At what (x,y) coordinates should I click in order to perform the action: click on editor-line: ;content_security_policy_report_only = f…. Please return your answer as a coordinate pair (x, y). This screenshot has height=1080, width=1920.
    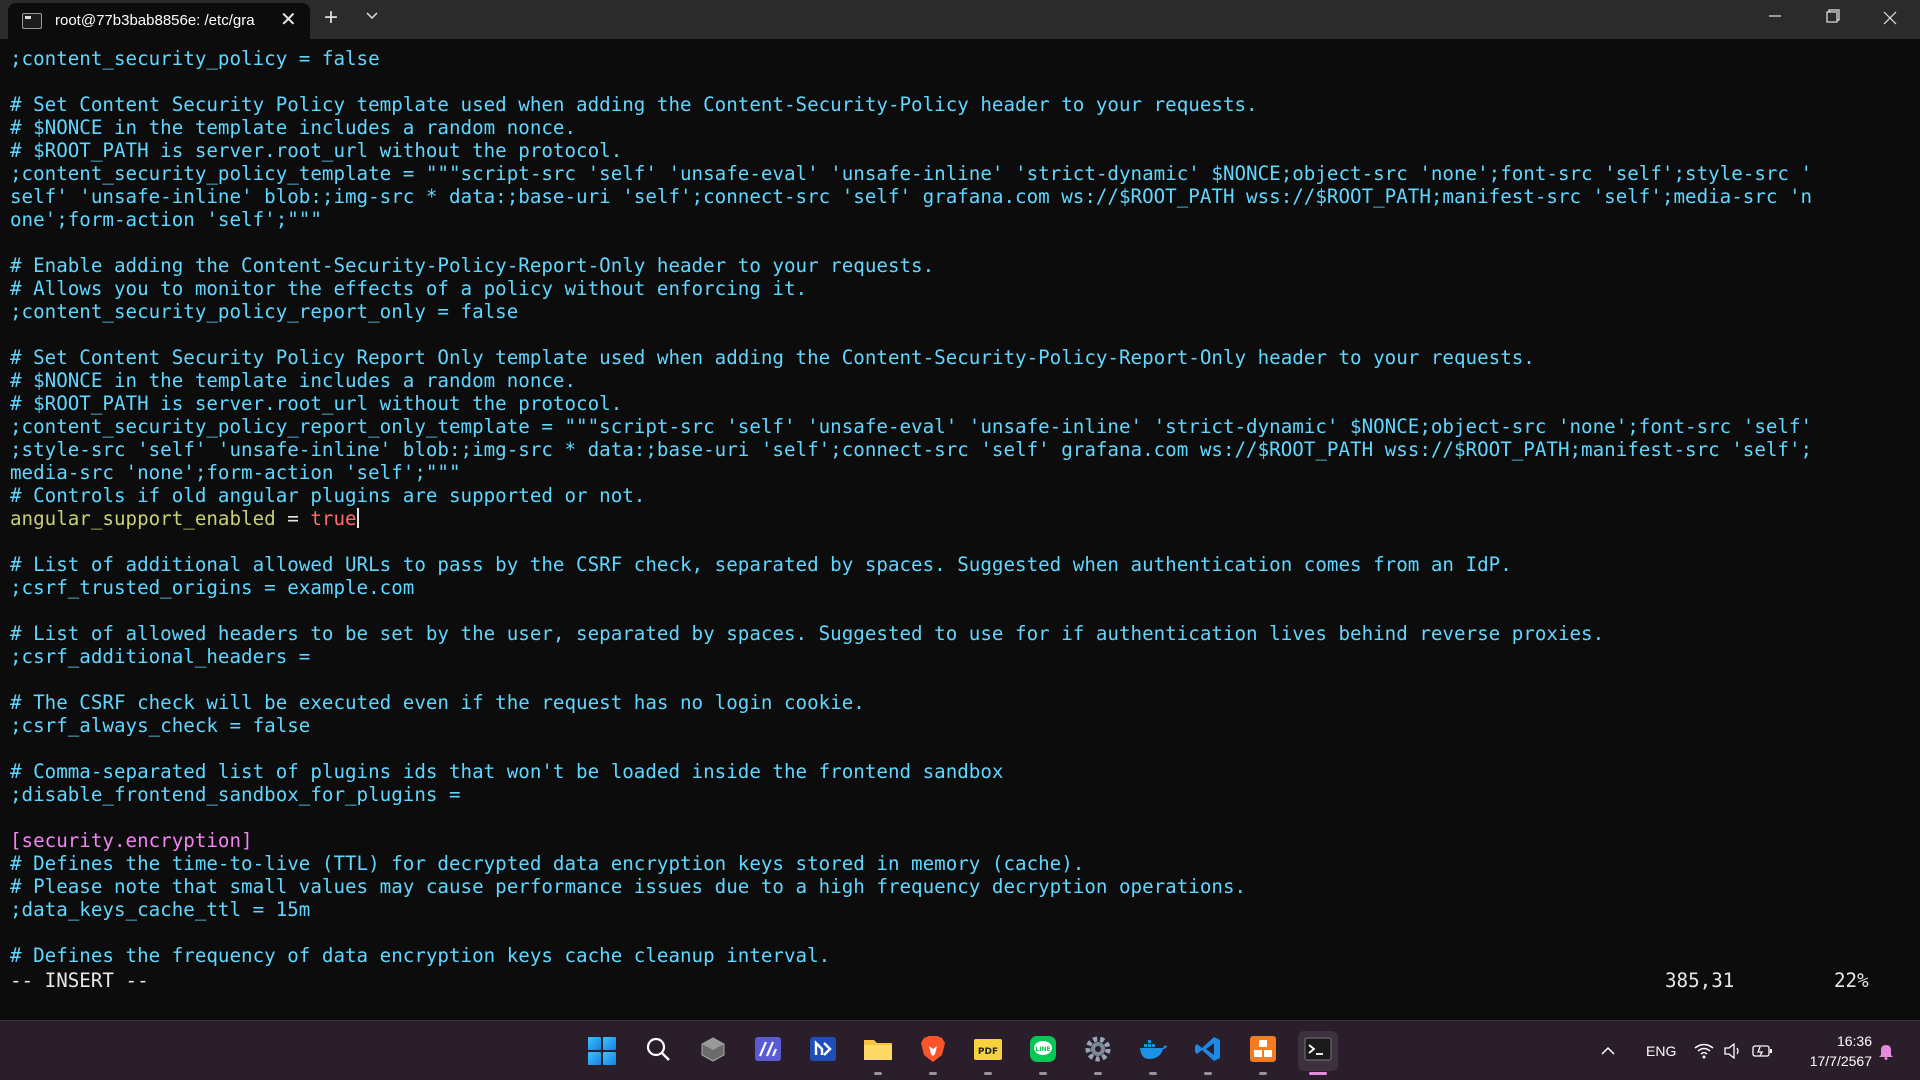
    Looking at the image, I should click on (960, 311).